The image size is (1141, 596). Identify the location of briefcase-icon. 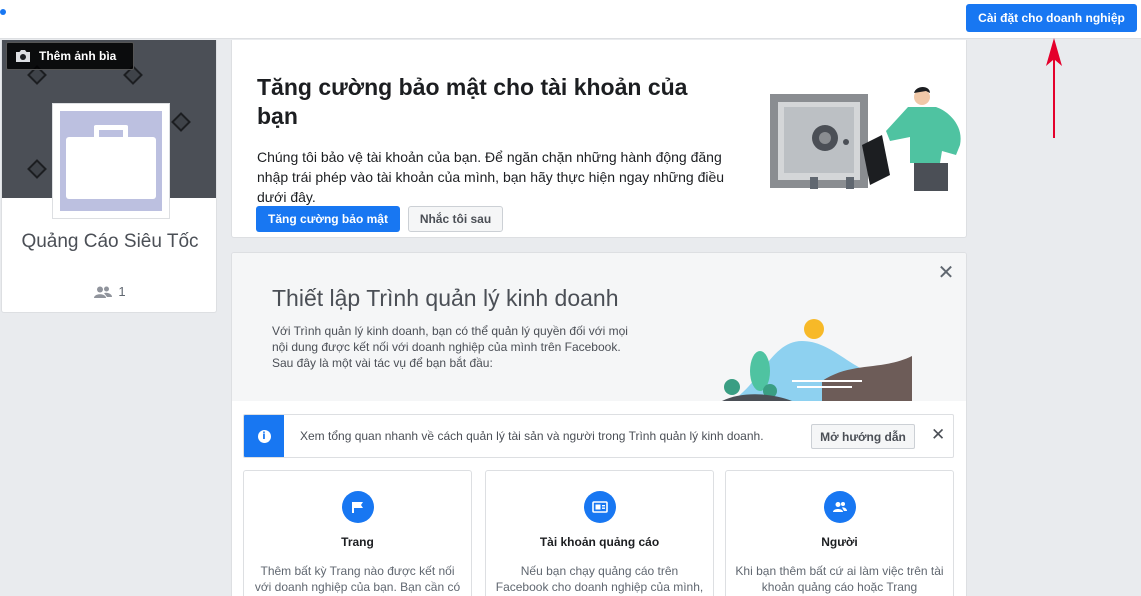
(111, 168).